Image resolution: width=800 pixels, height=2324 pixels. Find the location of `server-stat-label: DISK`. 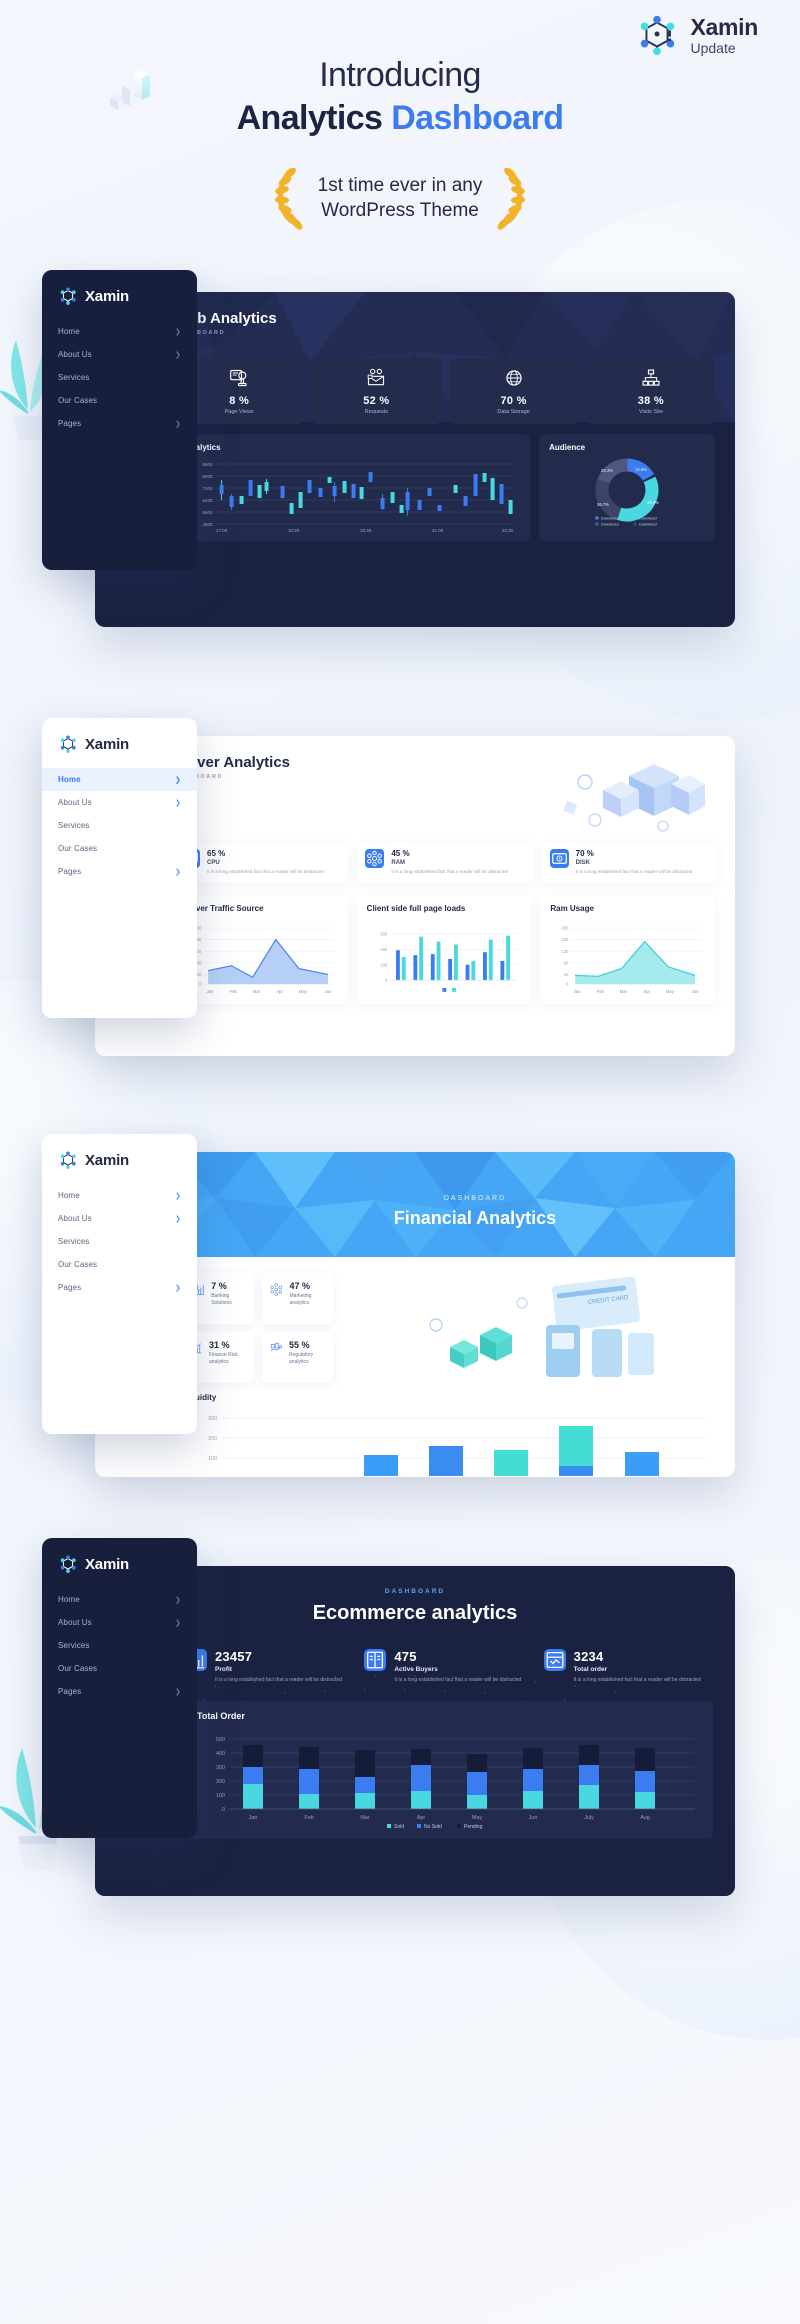

server-stat-label: DISK is located at coordinates (582, 863).